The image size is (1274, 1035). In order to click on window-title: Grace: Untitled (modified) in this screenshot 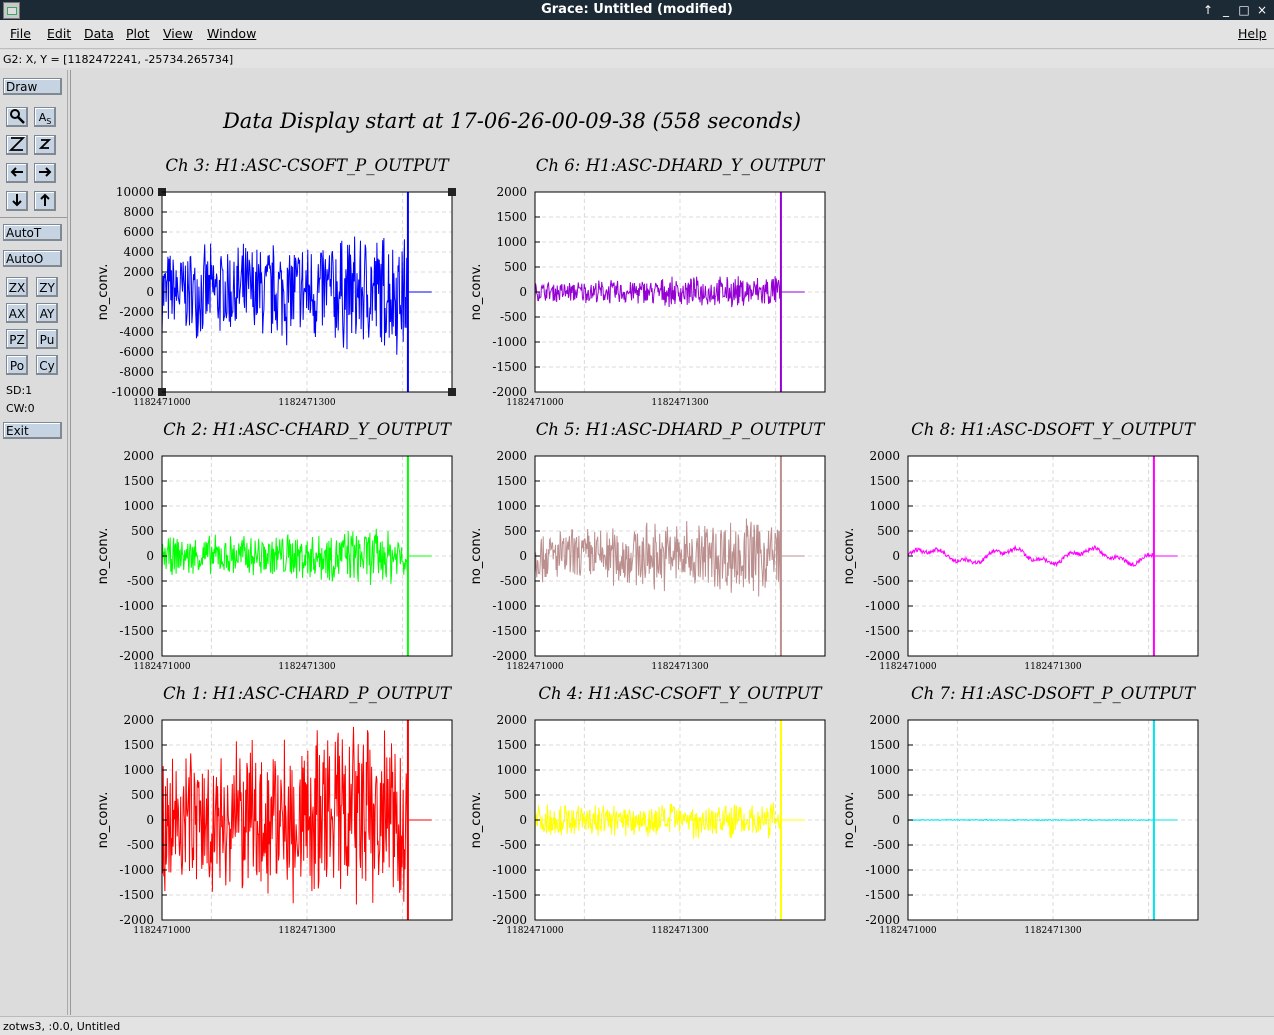, I will do `click(637, 9)`.